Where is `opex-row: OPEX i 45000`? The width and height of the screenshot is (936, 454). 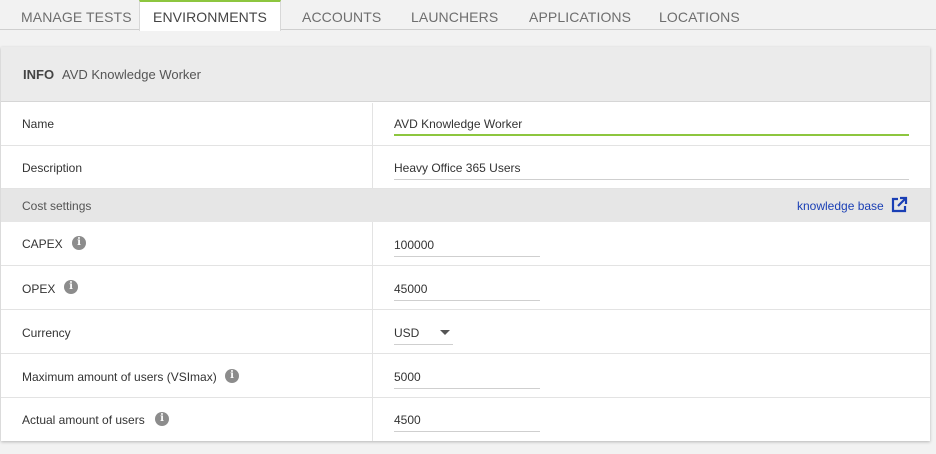
opex-row: OPEX i 45000 is located at coordinates (465, 288).